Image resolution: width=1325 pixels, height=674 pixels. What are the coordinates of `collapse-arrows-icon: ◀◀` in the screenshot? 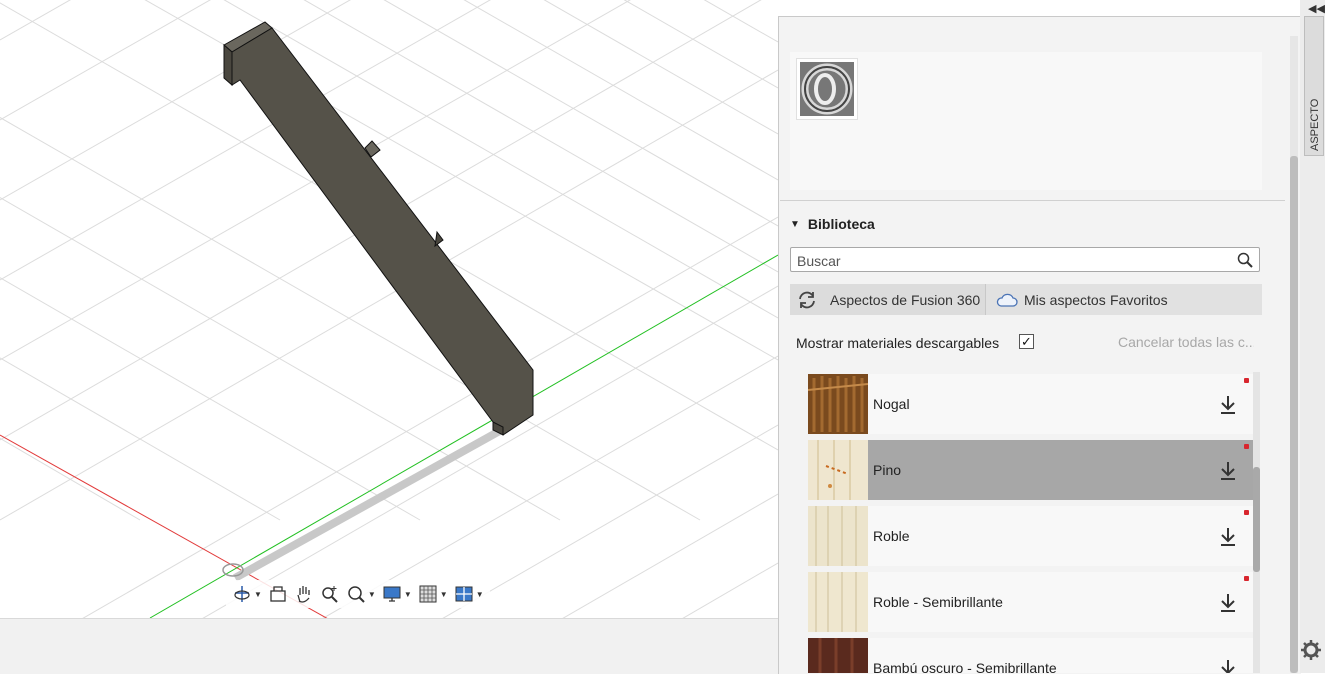 It's located at (1316, 8).